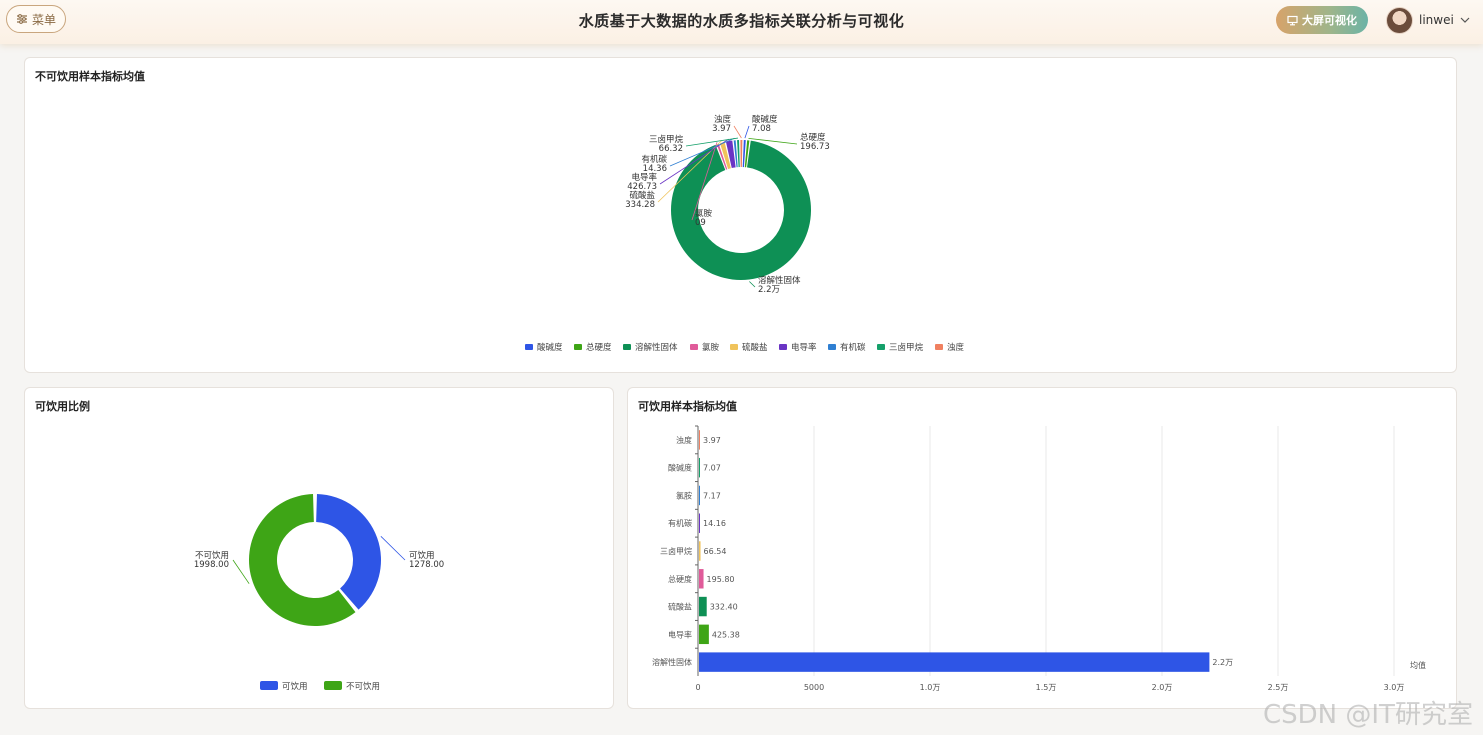 The height and width of the screenshot is (735, 1483). What do you see at coordinates (715, 551) in the screenshot?
I see `bar-value-label: 66.54` at bounding box center [715, 551].